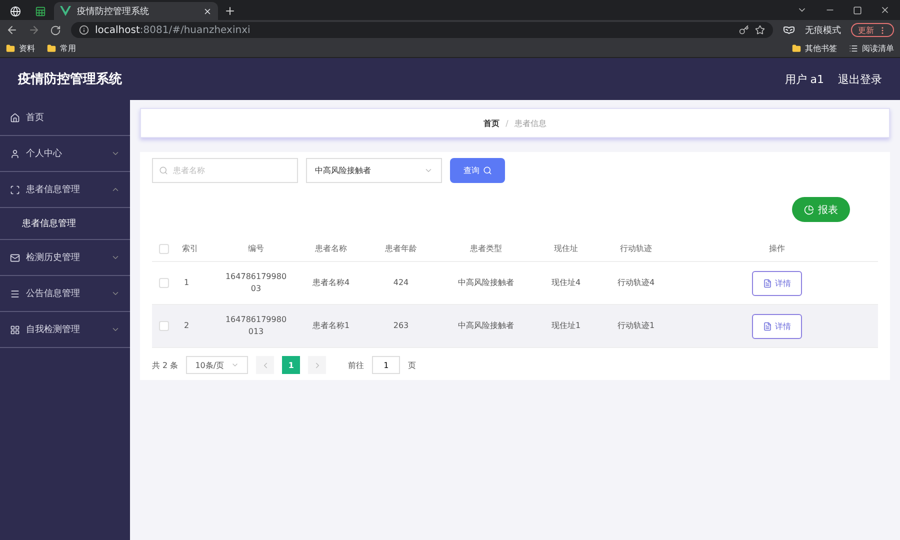 Image resolution: width=900 pixels, height=540 pixels. I want to click on table-cell-text: 263, so click(401, 326).